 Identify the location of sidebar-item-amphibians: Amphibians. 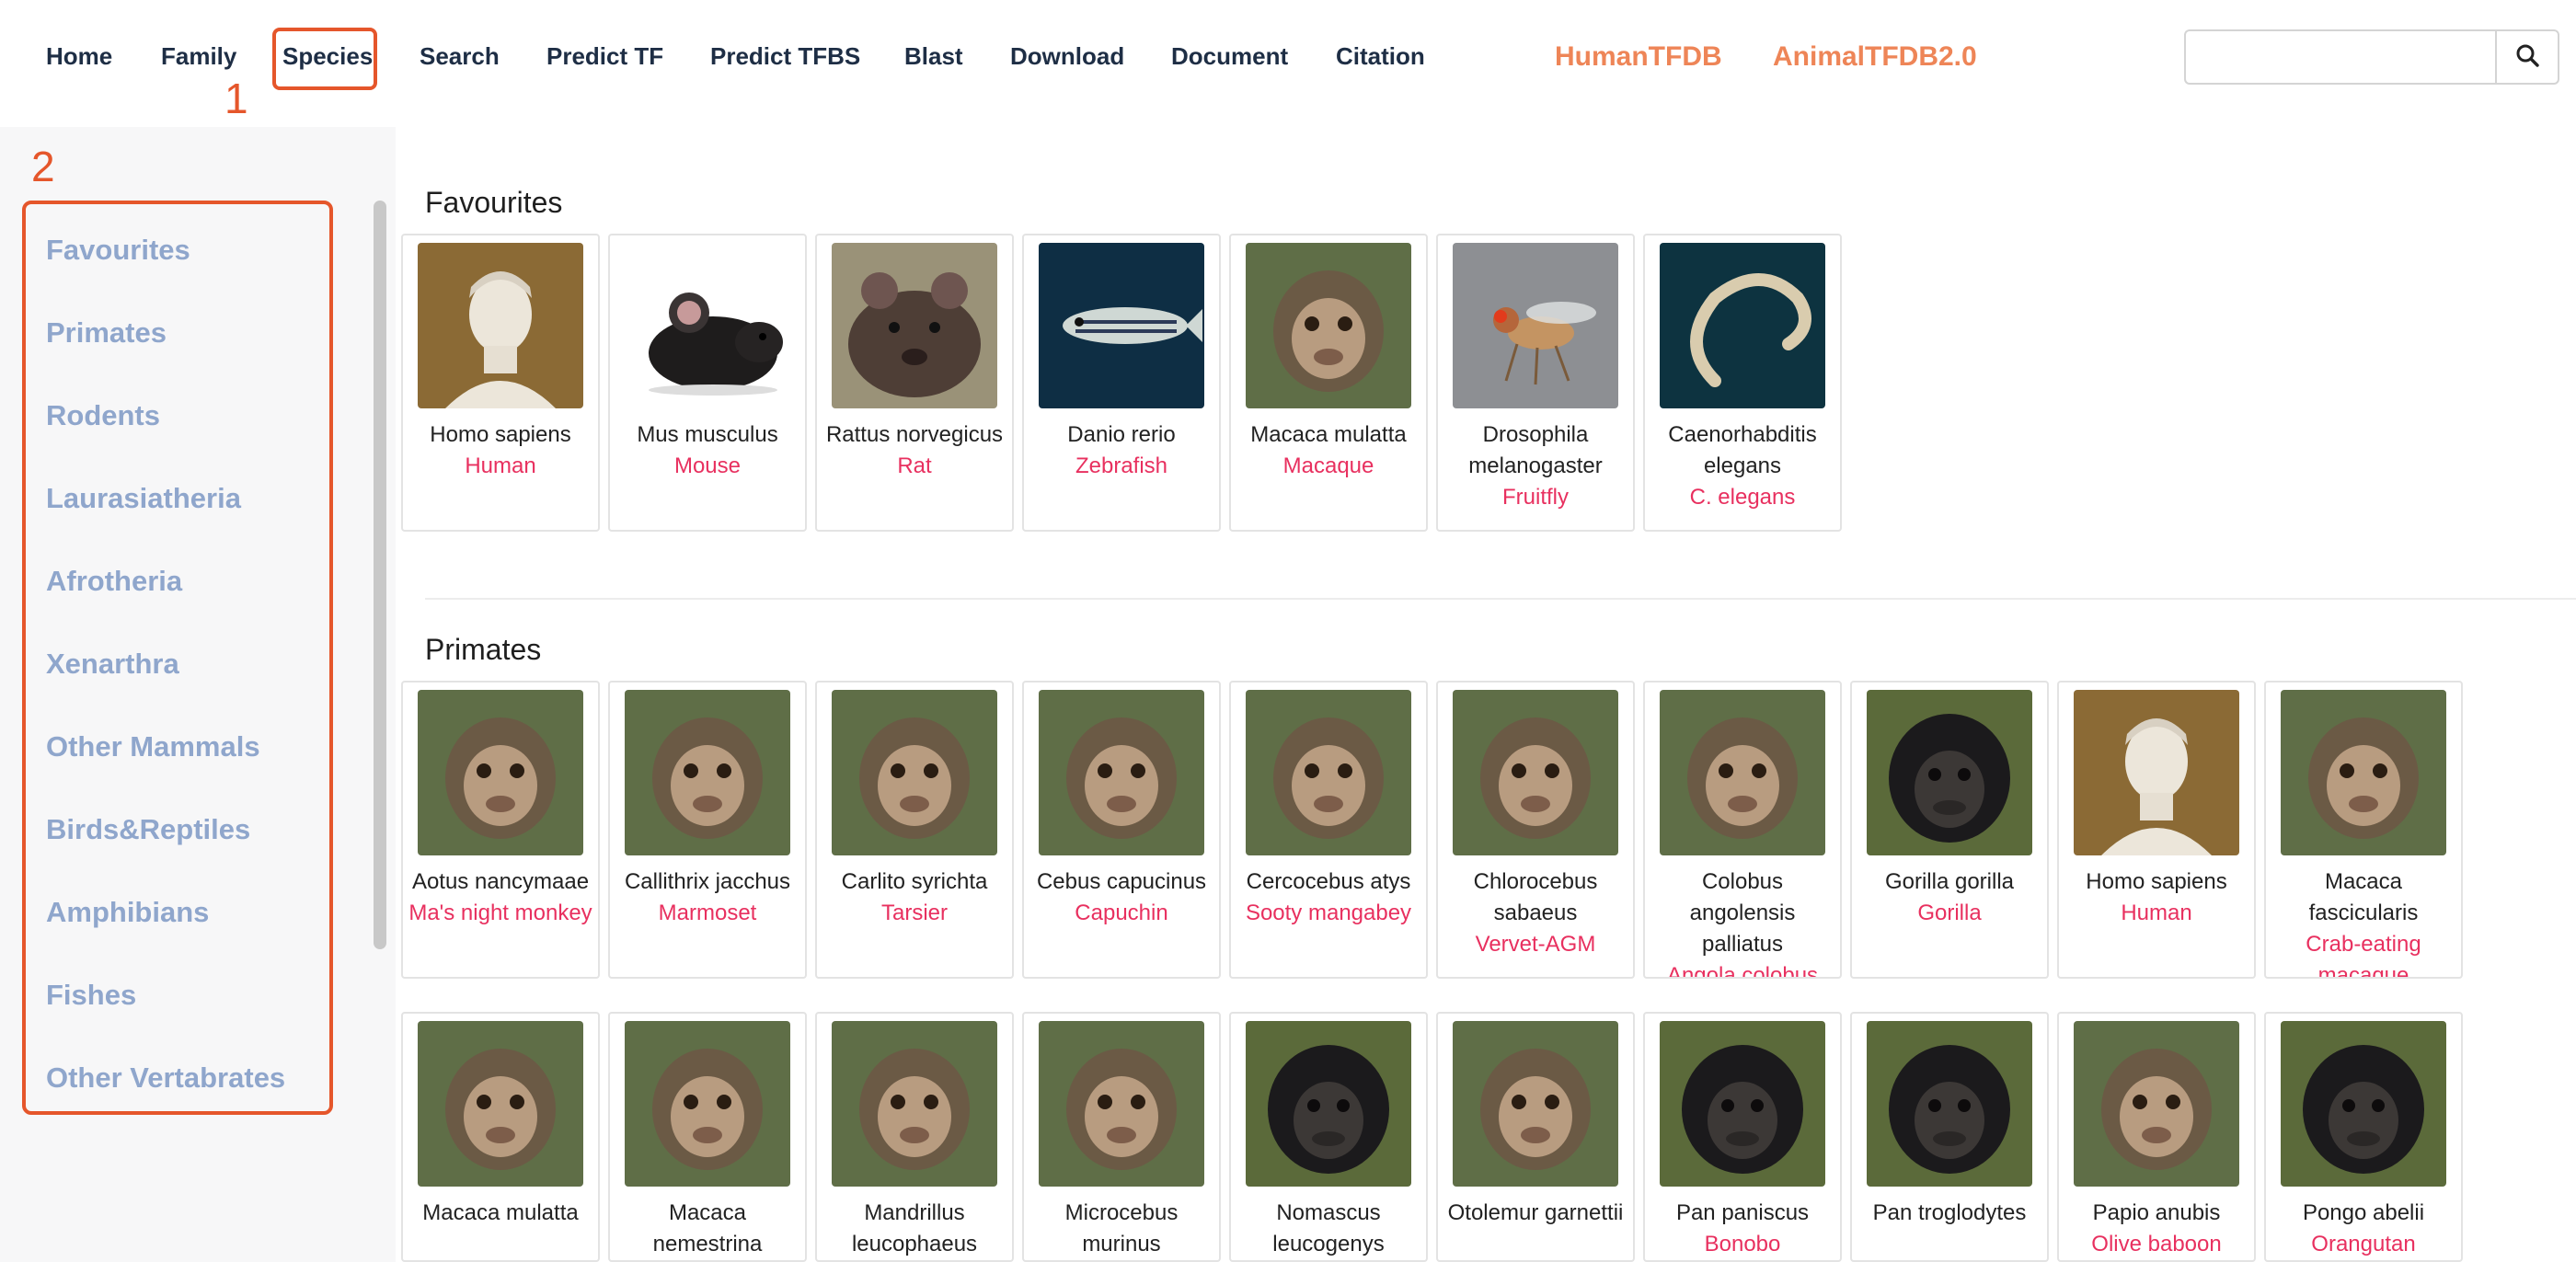
(127, 912).